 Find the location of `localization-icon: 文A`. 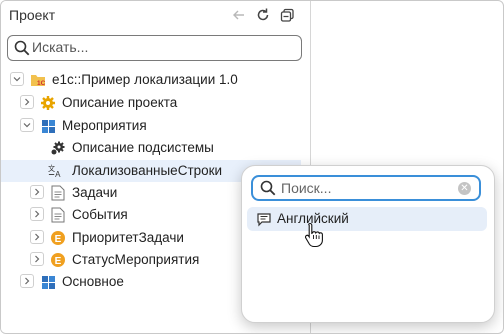

localization-icon: 文A is located at coordinates (56, 171).